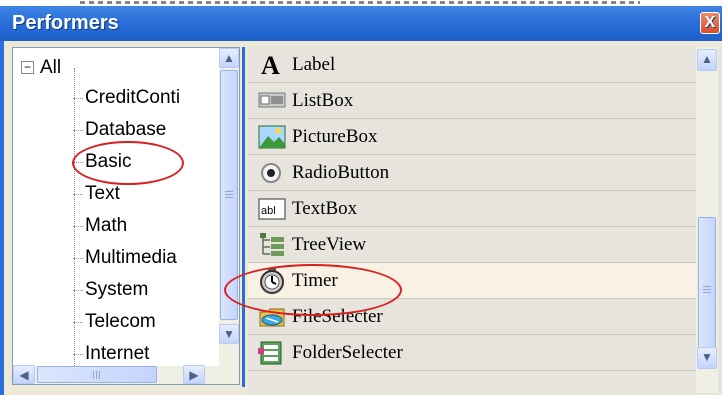 This screenshot has height=395, width=722. Describe the element at coordinates (337, 316) in the screenshot. I see `component-label: FileSelecter` at that location.